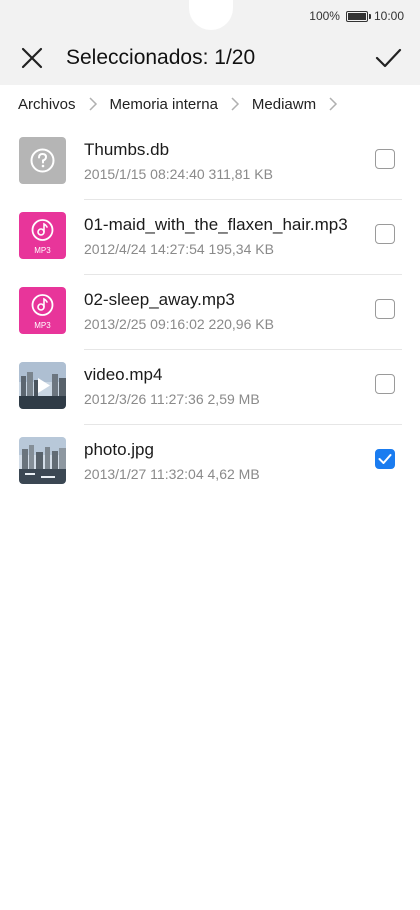  I want to click on file-meta: 2012/4/24 14:27:54 195,34 KB, so click(179, 249).